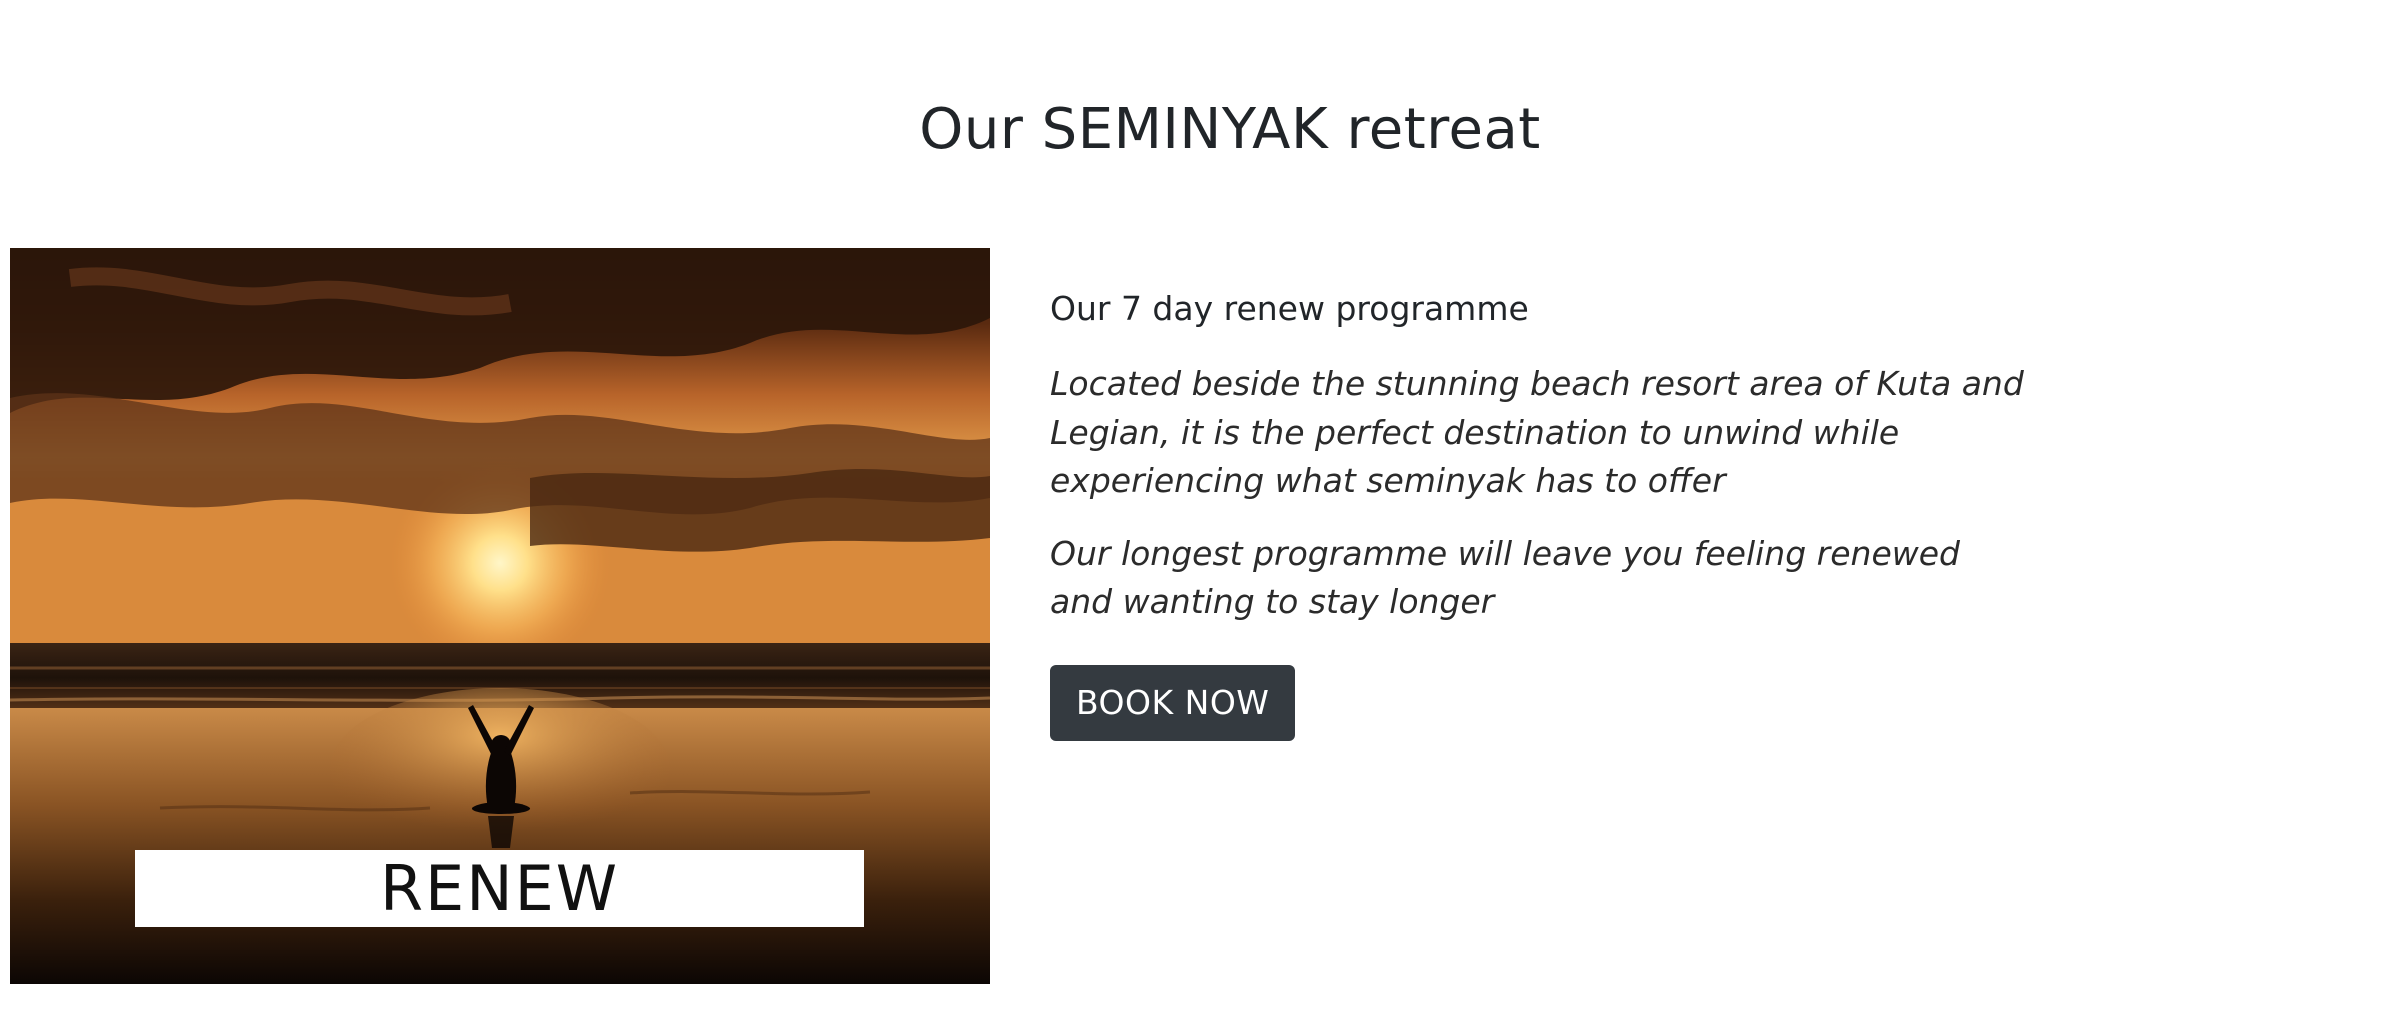  Describe the element at coordinates (1289, 308) in the screenshot. I see `programme-title: Our 7 day renew programme` at that location.